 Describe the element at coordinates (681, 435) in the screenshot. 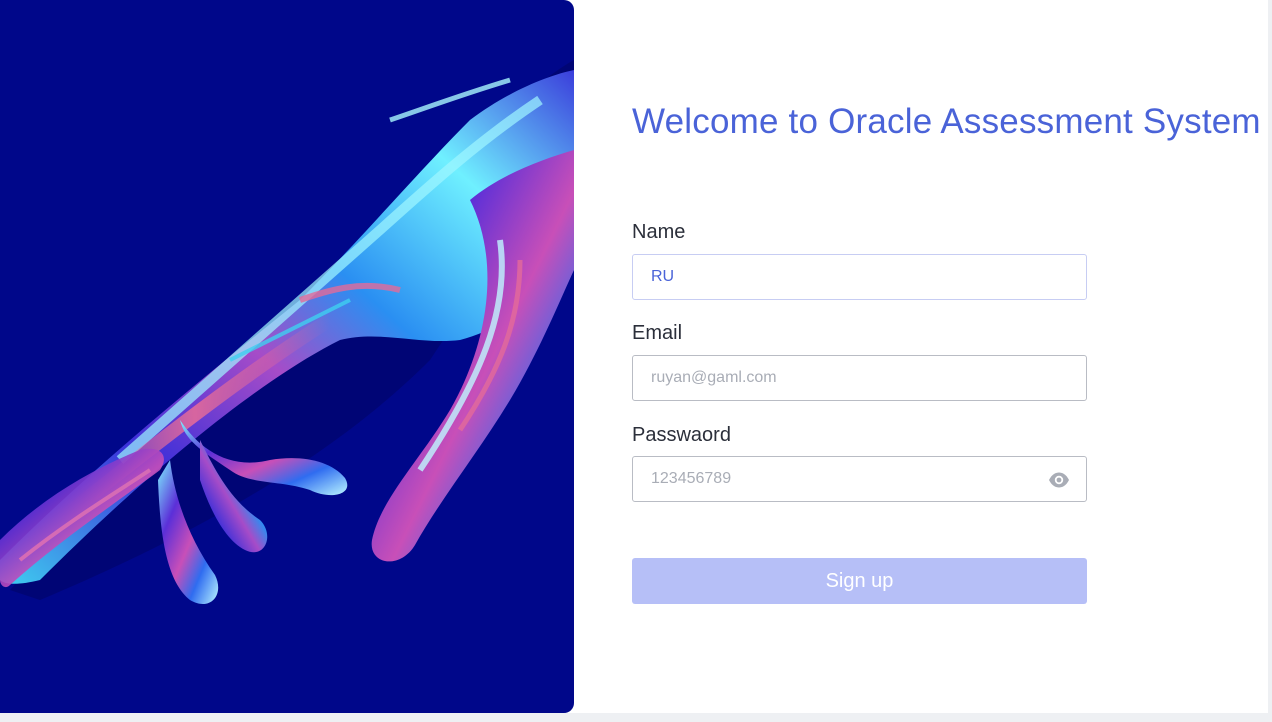

I see `password-label: Passwaord` at that location.